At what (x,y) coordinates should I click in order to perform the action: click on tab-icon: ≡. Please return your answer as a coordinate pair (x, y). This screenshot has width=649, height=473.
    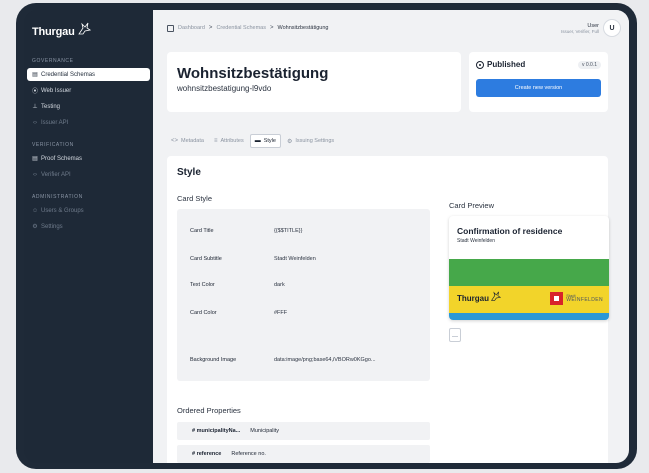
    Looking at the image, I should click on (215, 141).